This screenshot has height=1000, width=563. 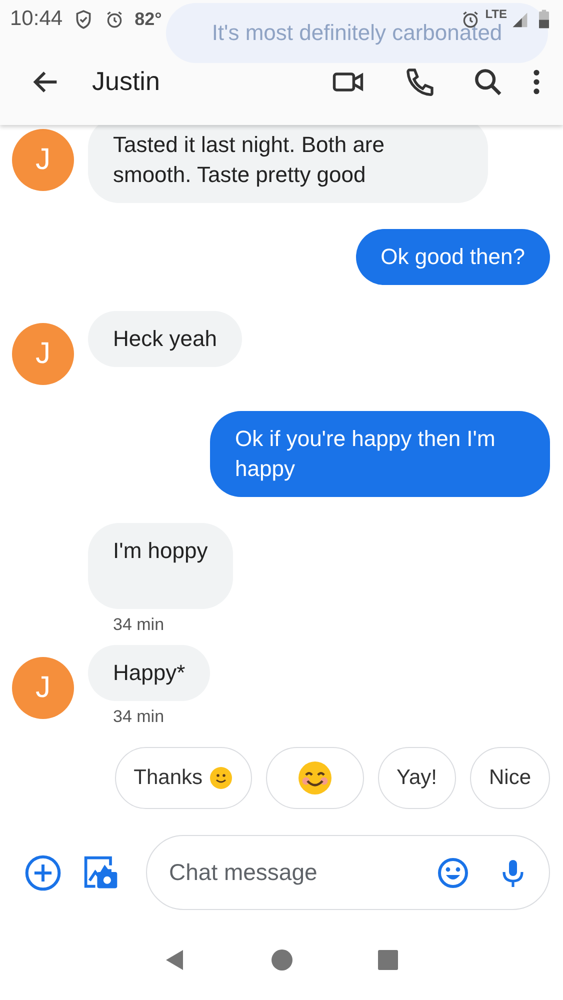 I want to click on chat-message-field: Chat message, so click(x=289, y=872).